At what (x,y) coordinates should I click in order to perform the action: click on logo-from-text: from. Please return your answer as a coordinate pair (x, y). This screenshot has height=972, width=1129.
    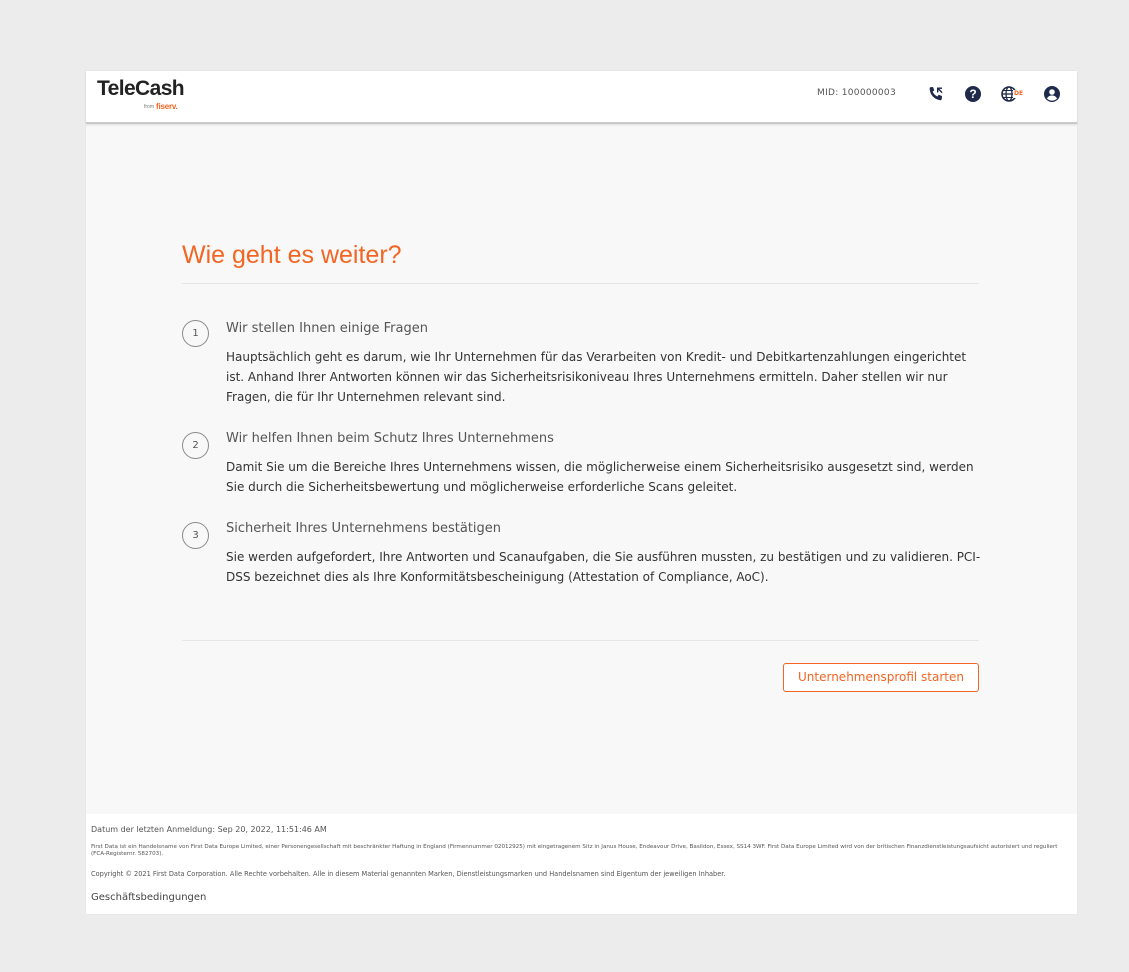
    Looking at the image, I should click on (149, 107).